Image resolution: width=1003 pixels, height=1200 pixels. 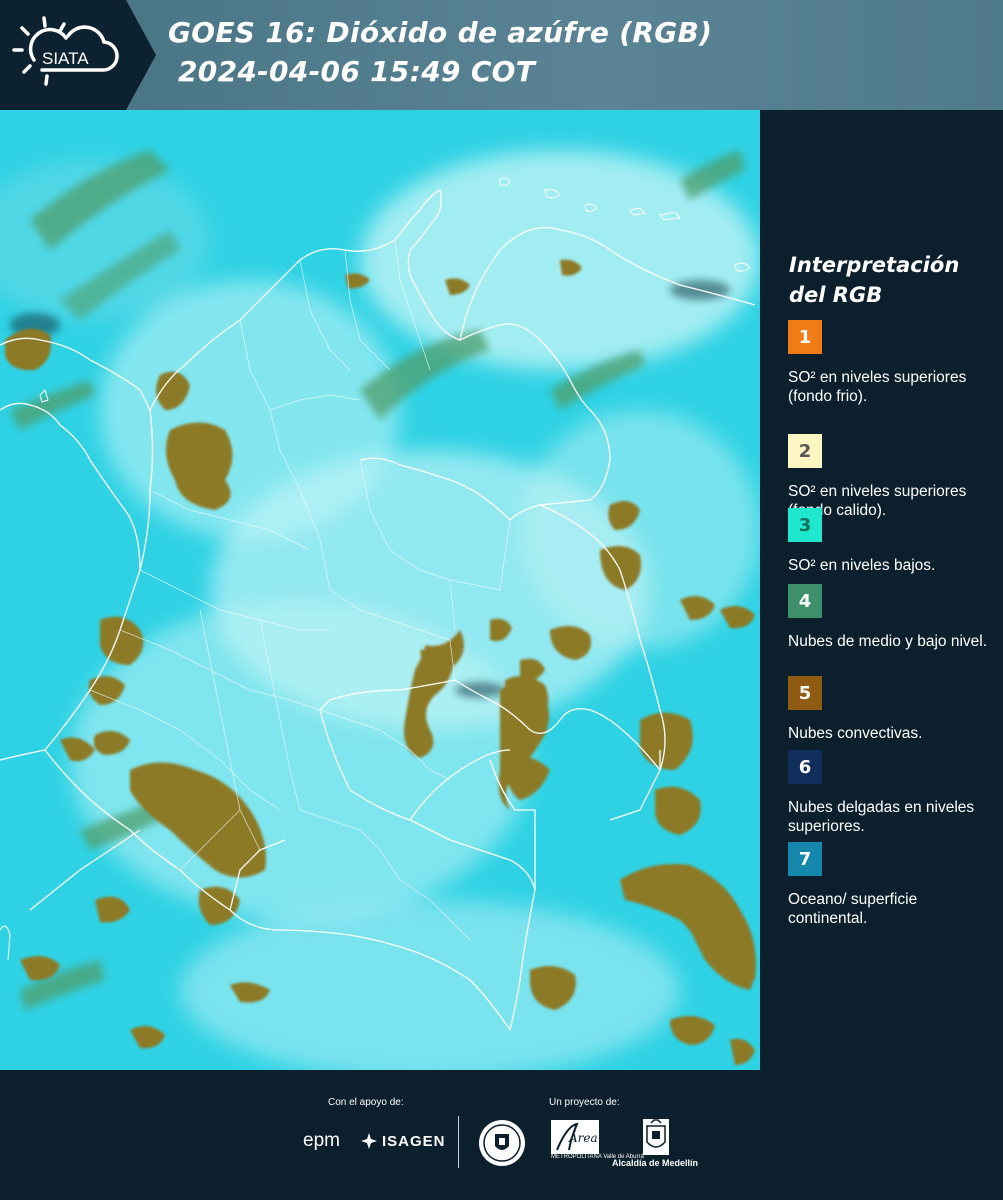 What do you see at coordinates (656, 1137) in the screenshot?
I see `alcaldia-coat-of-arms-icon` at bounding box center [656, 1137].